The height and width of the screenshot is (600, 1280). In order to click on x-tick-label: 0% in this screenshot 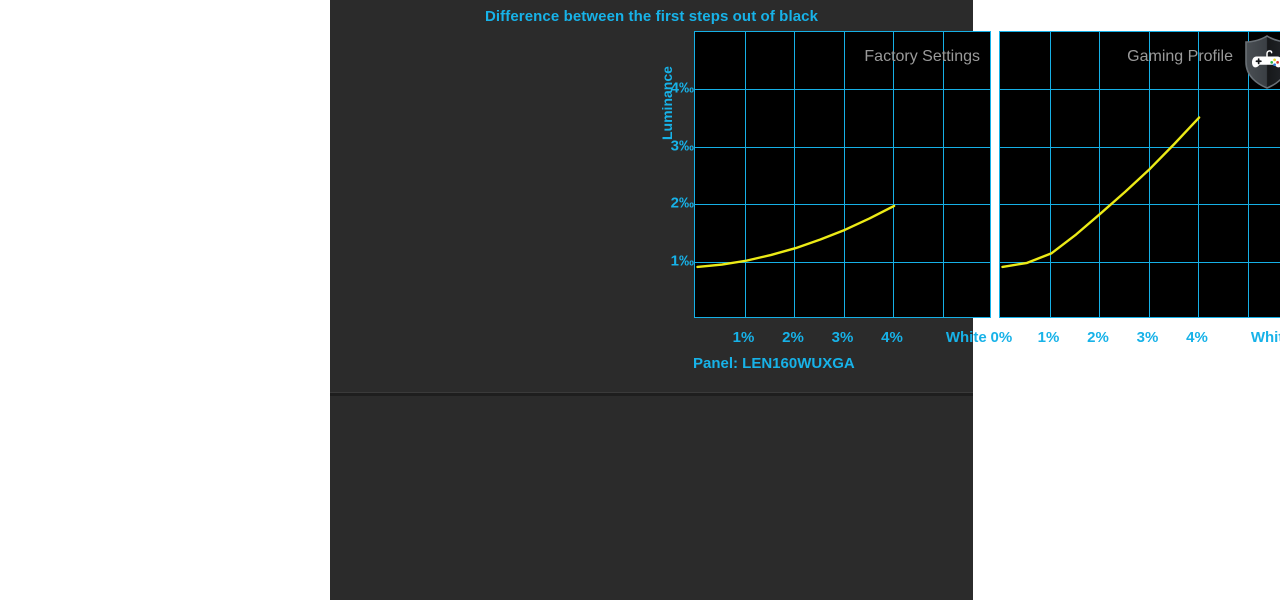, I will do `click(1001, 337)`.